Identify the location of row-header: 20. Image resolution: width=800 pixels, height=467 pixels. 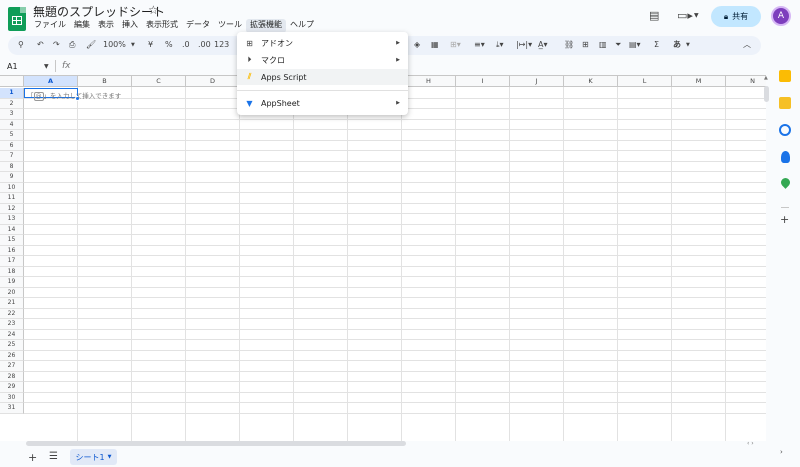
(12, 292).